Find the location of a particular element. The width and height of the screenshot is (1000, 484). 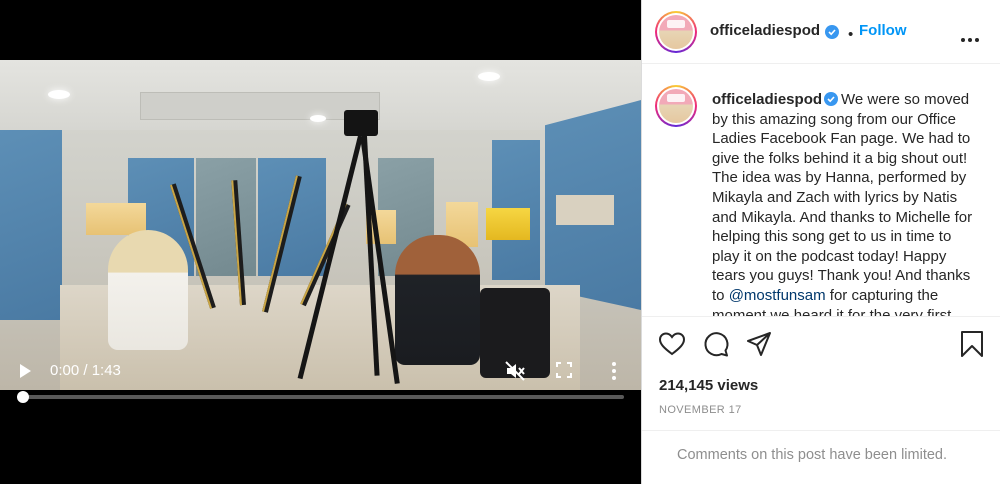

video-time: 0:00 / 1:43 is located at coordinates (85, 370).